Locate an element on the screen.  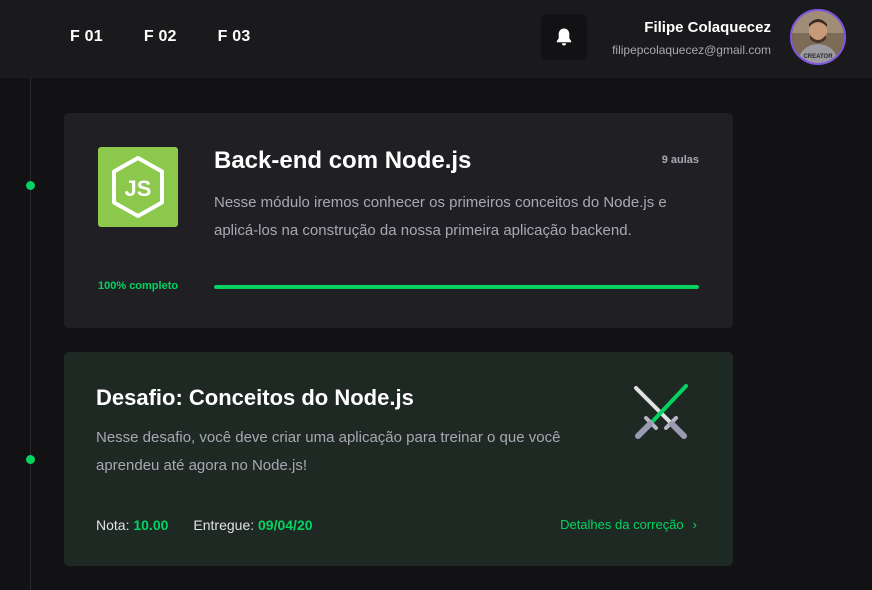
user-name: Filipe Colaquecez is located at coordinates (707, 27).